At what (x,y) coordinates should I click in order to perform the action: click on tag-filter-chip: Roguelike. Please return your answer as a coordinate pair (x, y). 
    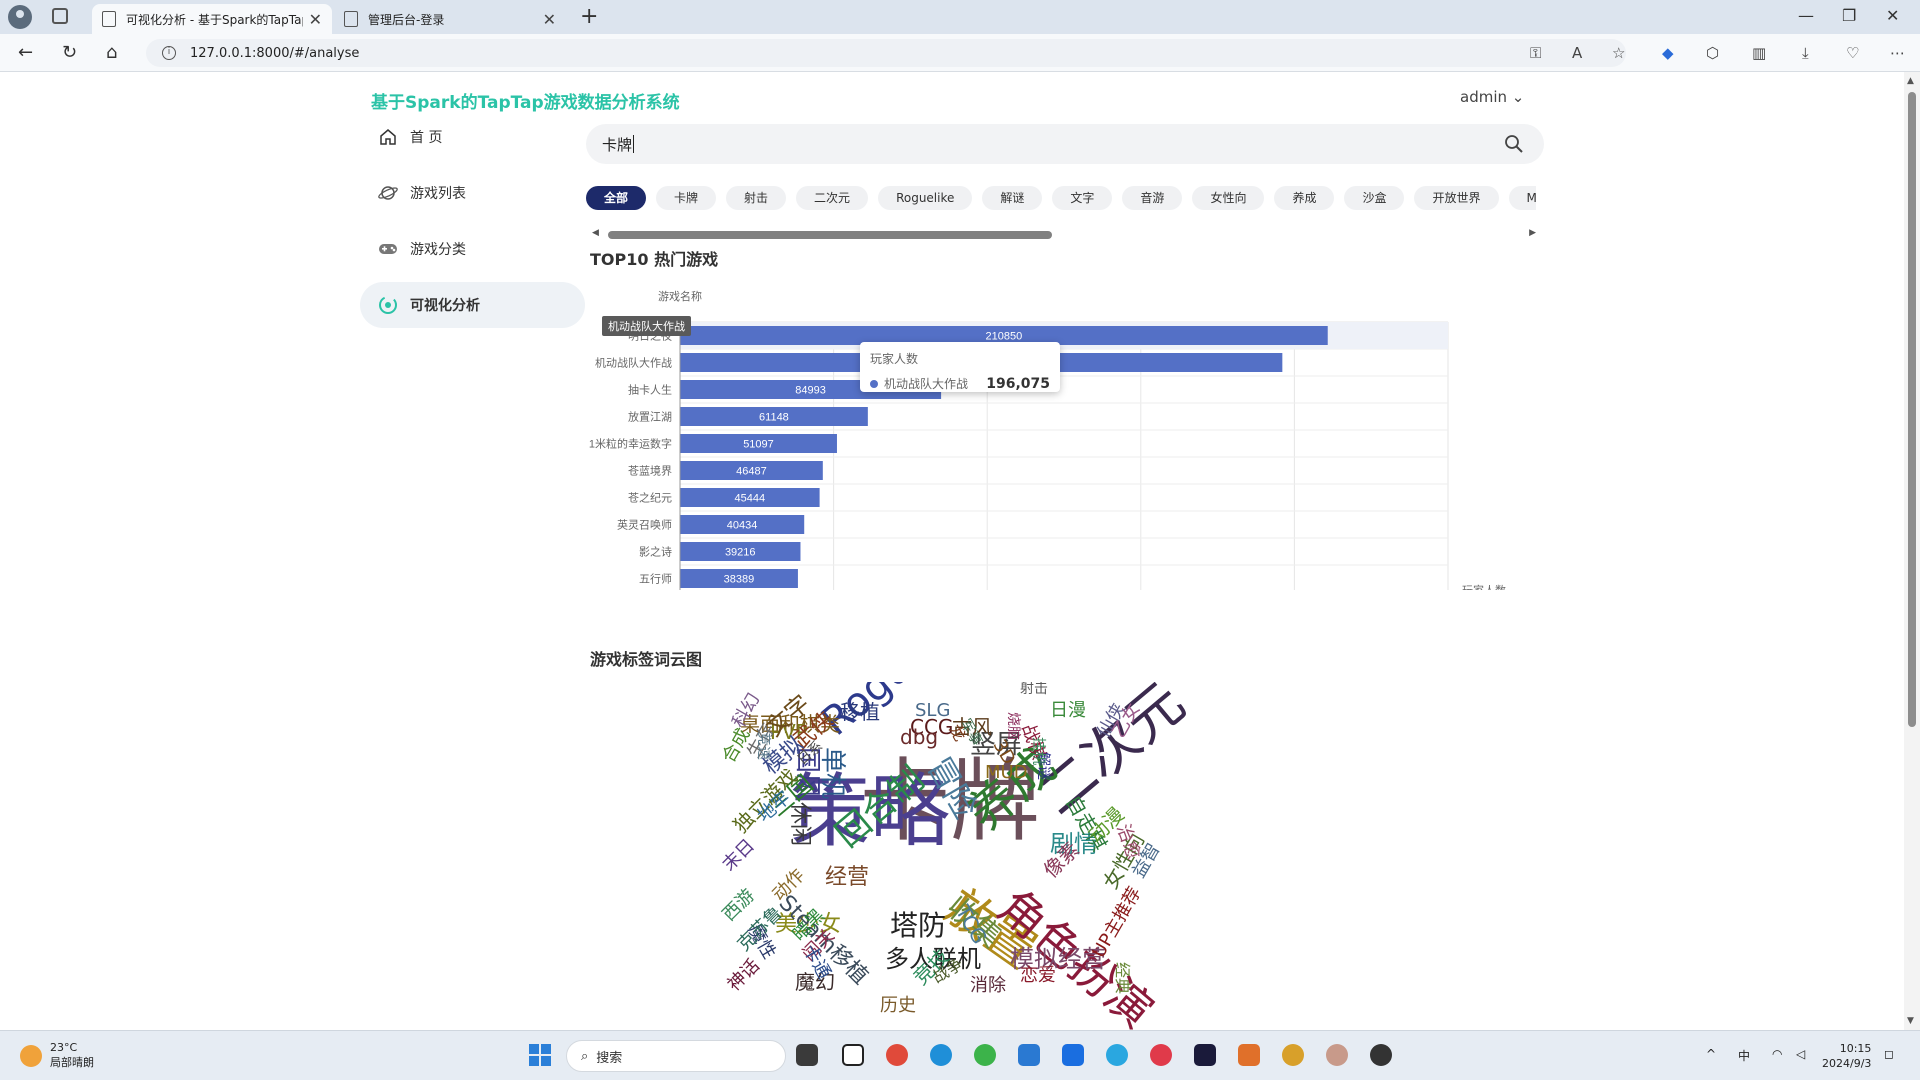
    Looking at the image, I should click on (925, 198).